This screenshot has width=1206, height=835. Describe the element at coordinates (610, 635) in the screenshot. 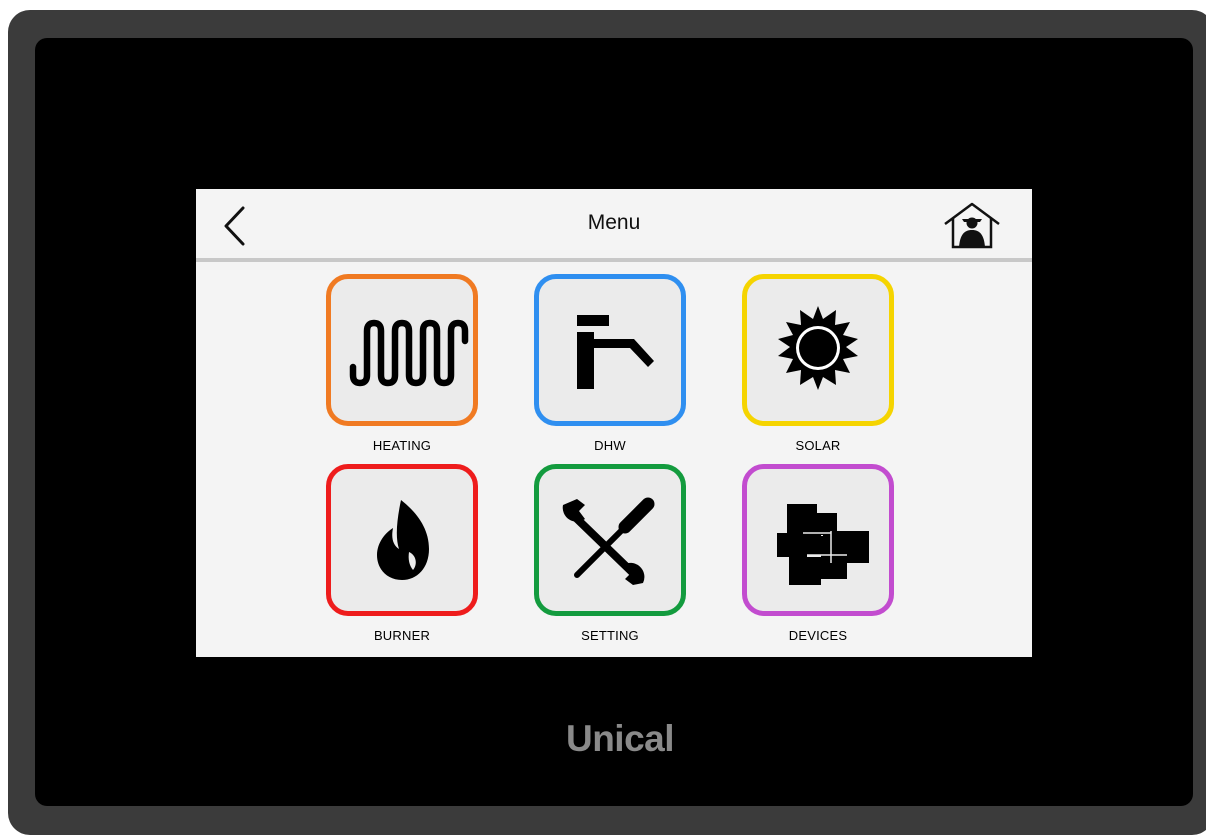

I see `setting-label: SETTING` at that location.